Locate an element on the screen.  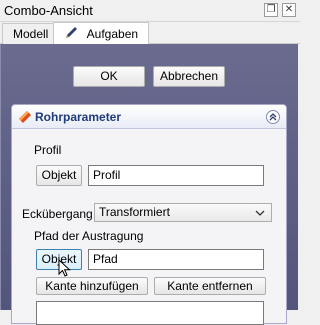
tab-modell: Modell is located at coordinates (31, 33).